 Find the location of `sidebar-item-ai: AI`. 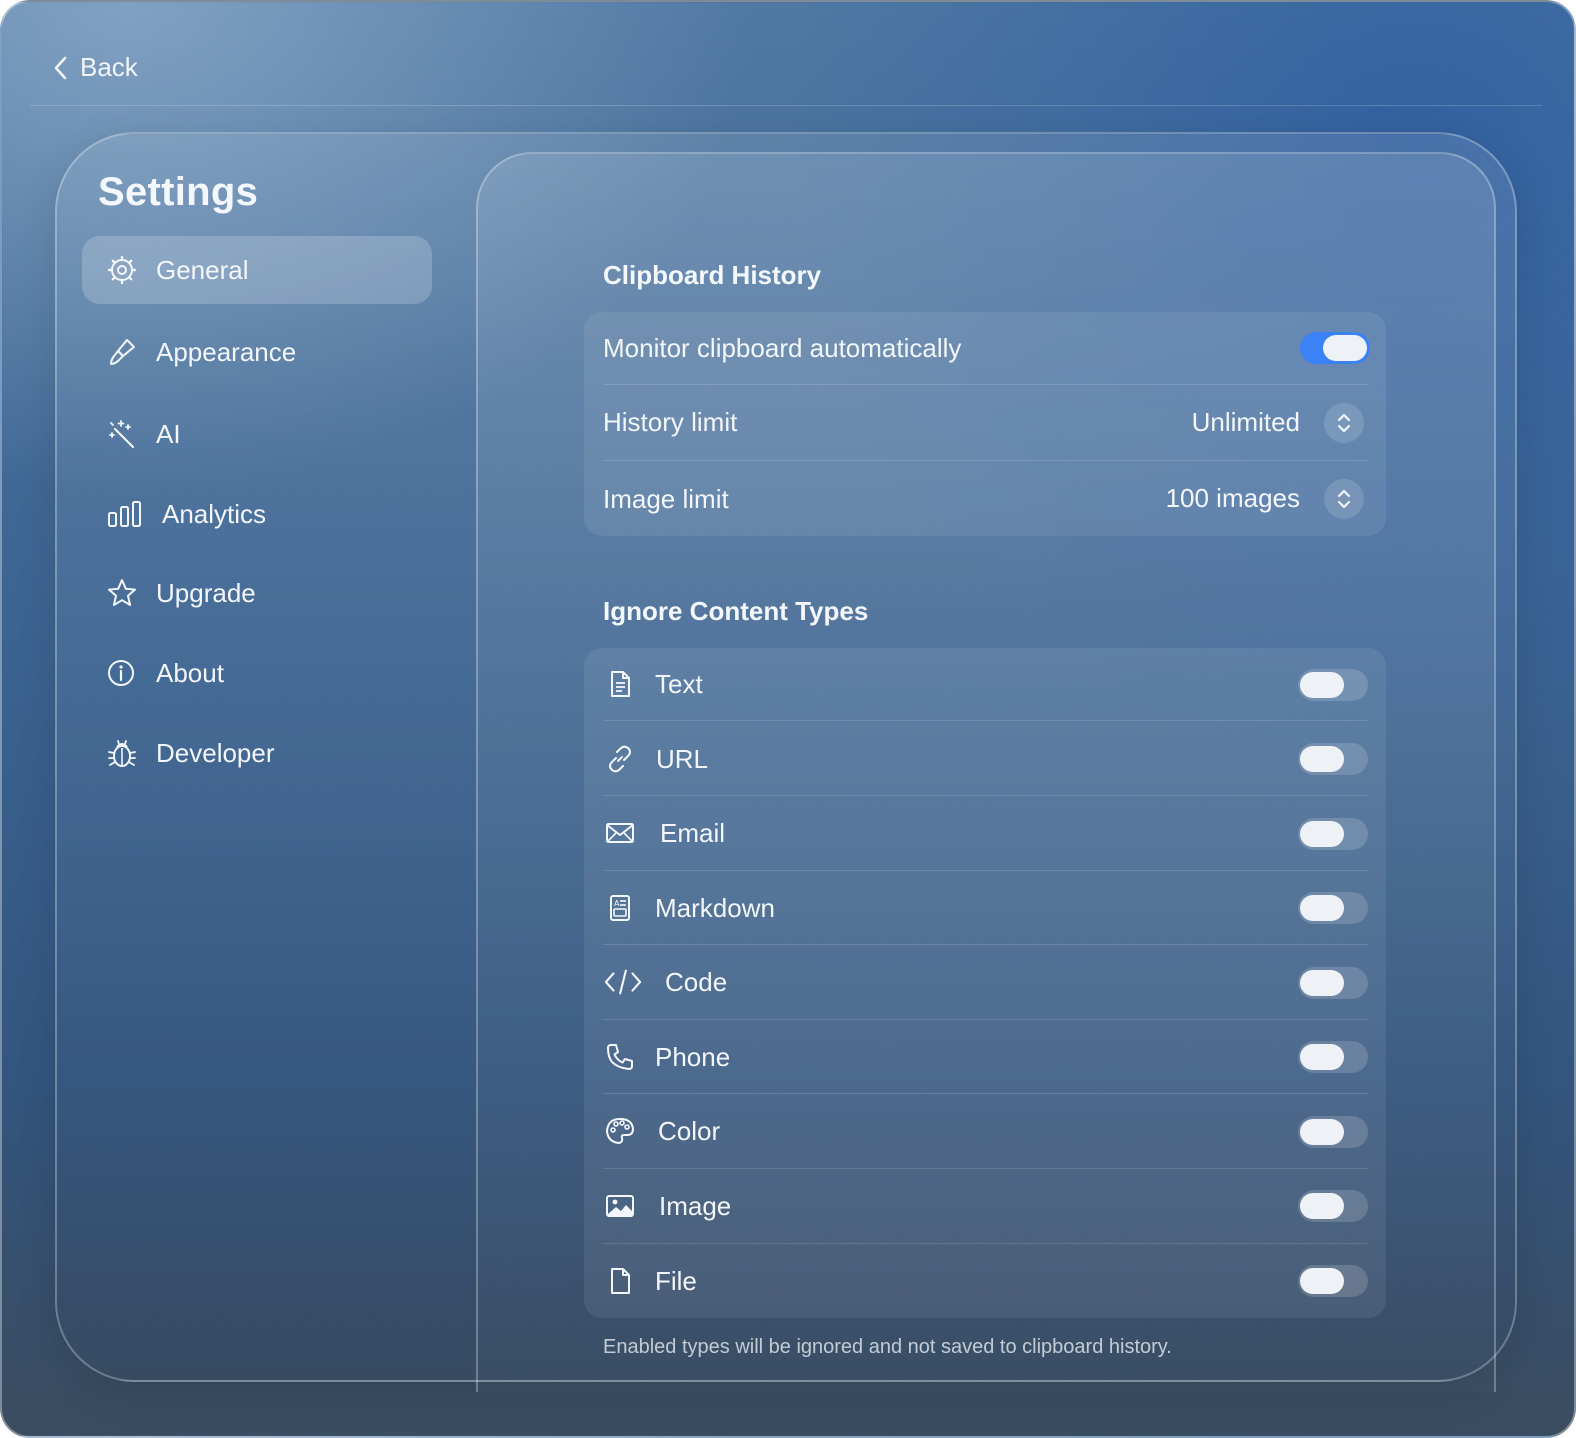

sidebar-item-ai: AI is located at coordinates (257, 434).